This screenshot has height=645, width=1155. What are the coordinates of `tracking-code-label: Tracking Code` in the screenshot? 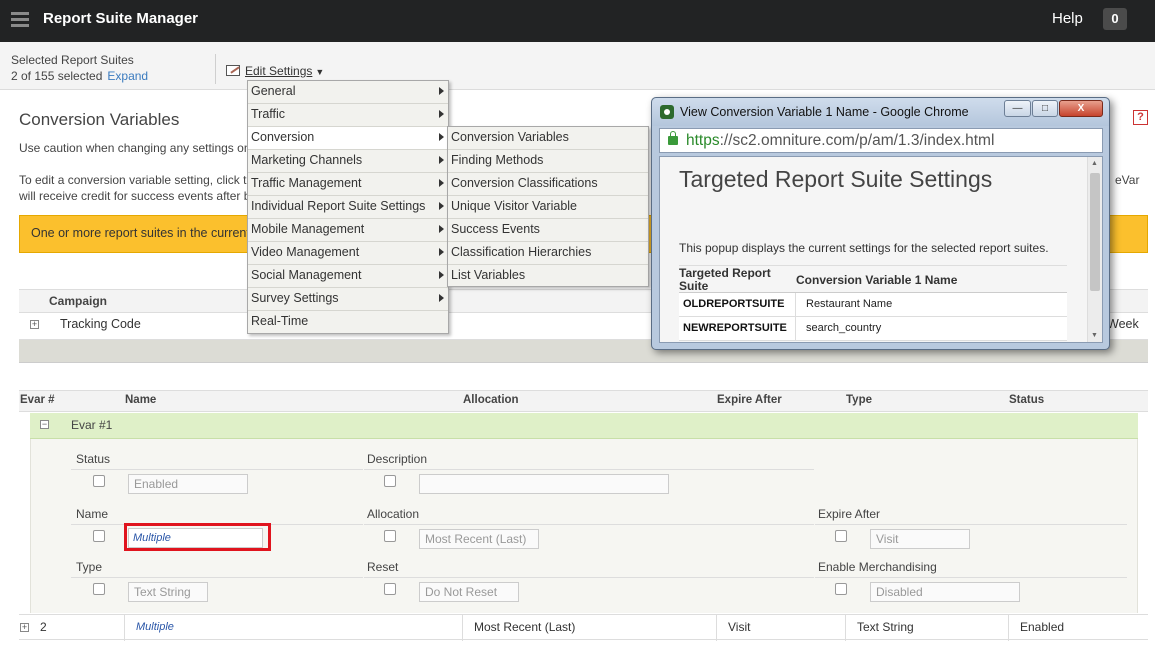 It's located at (100, 324).